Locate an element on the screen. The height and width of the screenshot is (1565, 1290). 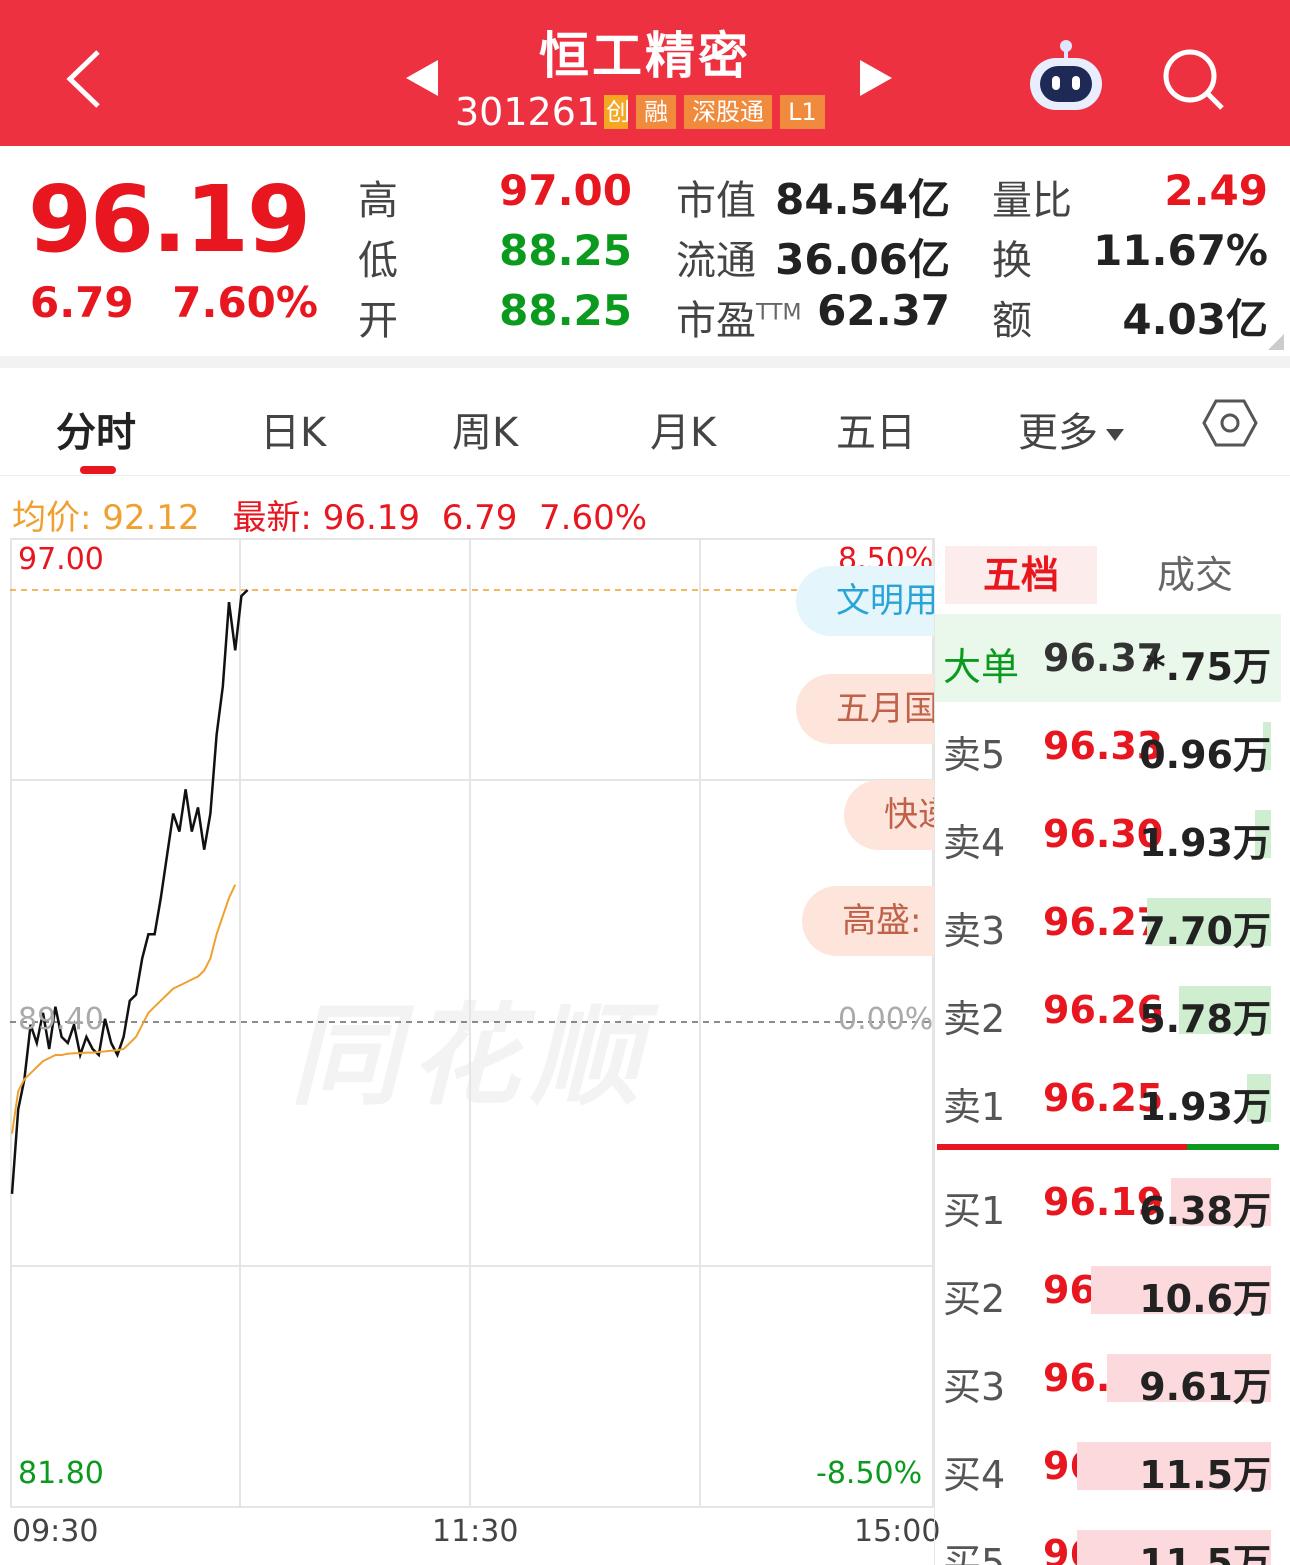
pct-axis-mid: 0.00% is located at coordinates (886, 1019).